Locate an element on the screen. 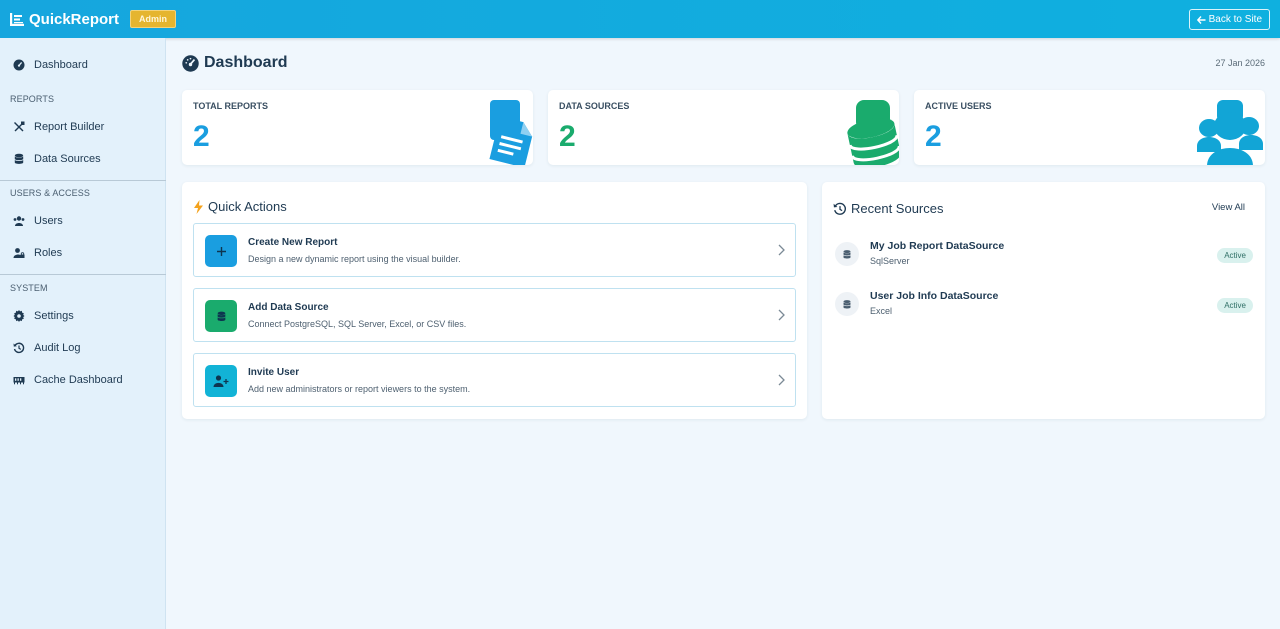 This screenshot has height=629, width=1280. action-title: Add Data Source is located at coordinates (288, 307).